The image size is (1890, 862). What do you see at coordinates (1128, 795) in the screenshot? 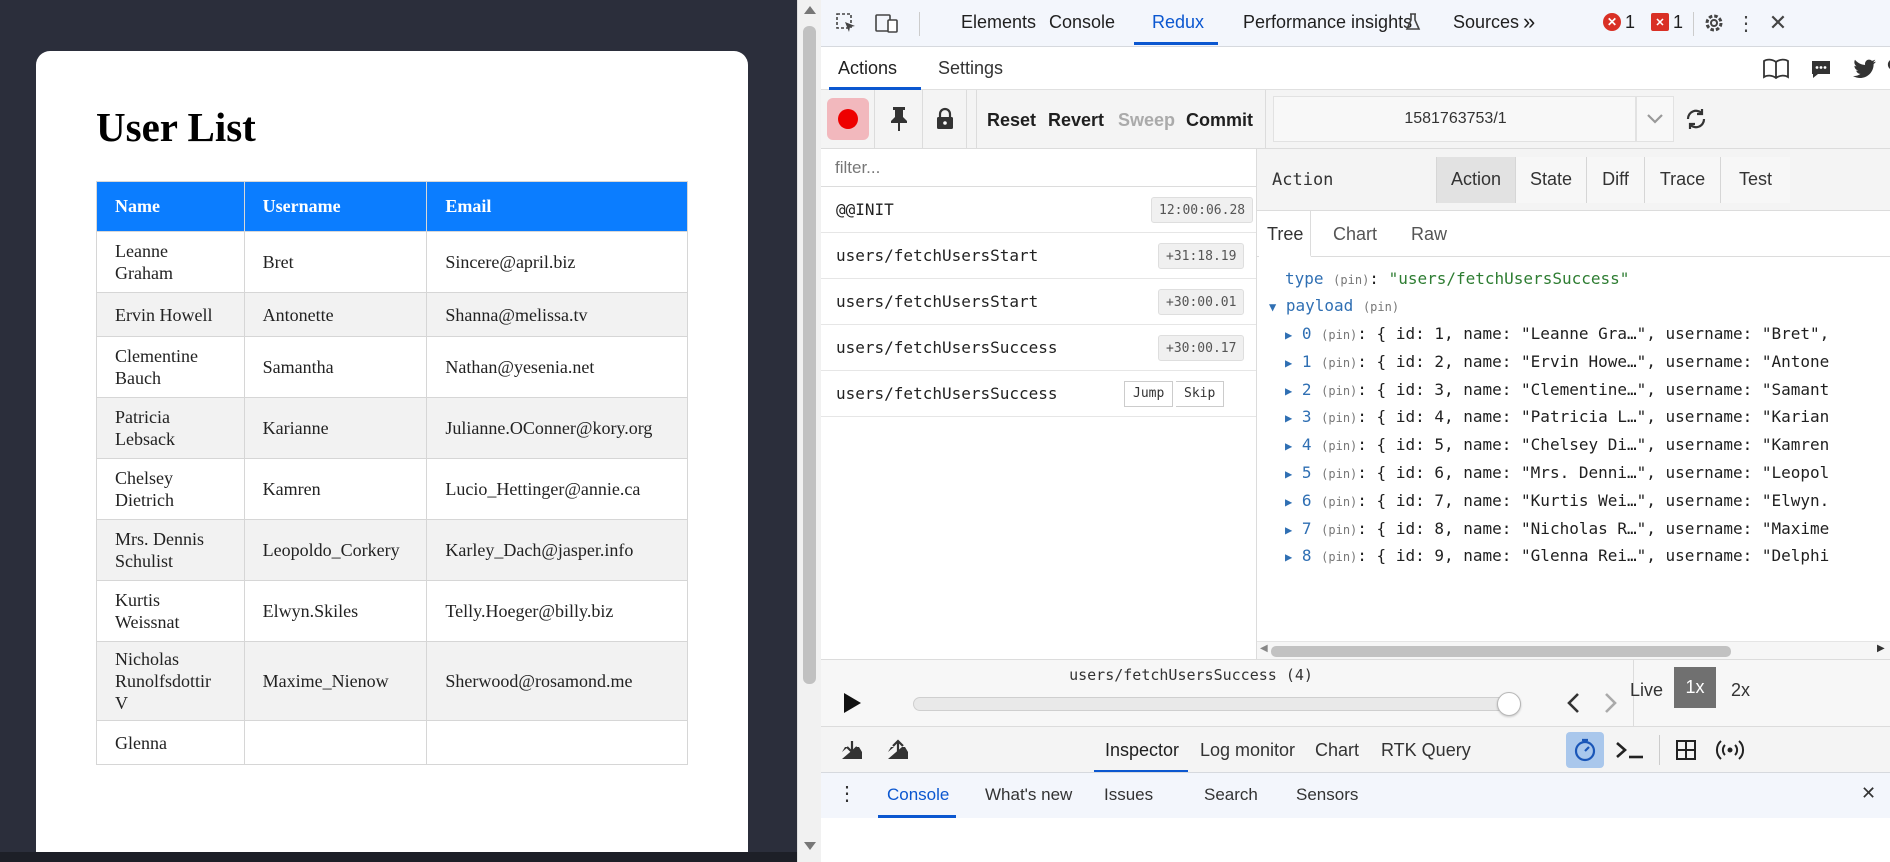
I see `drawer-tab-issues: Issues` at bounding box center [1128, 795].